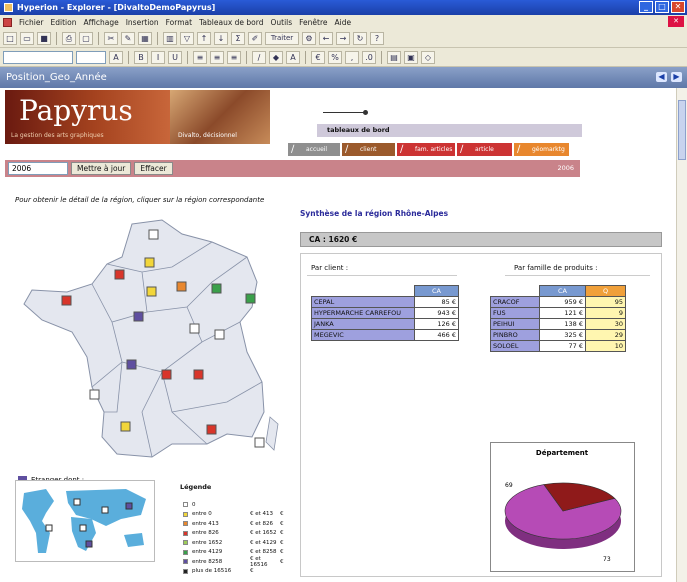 The image size is (687, 582). Describe the element at coordinates (343, 22) in the screenshot. I see `menu-aide: Aide` at that location.